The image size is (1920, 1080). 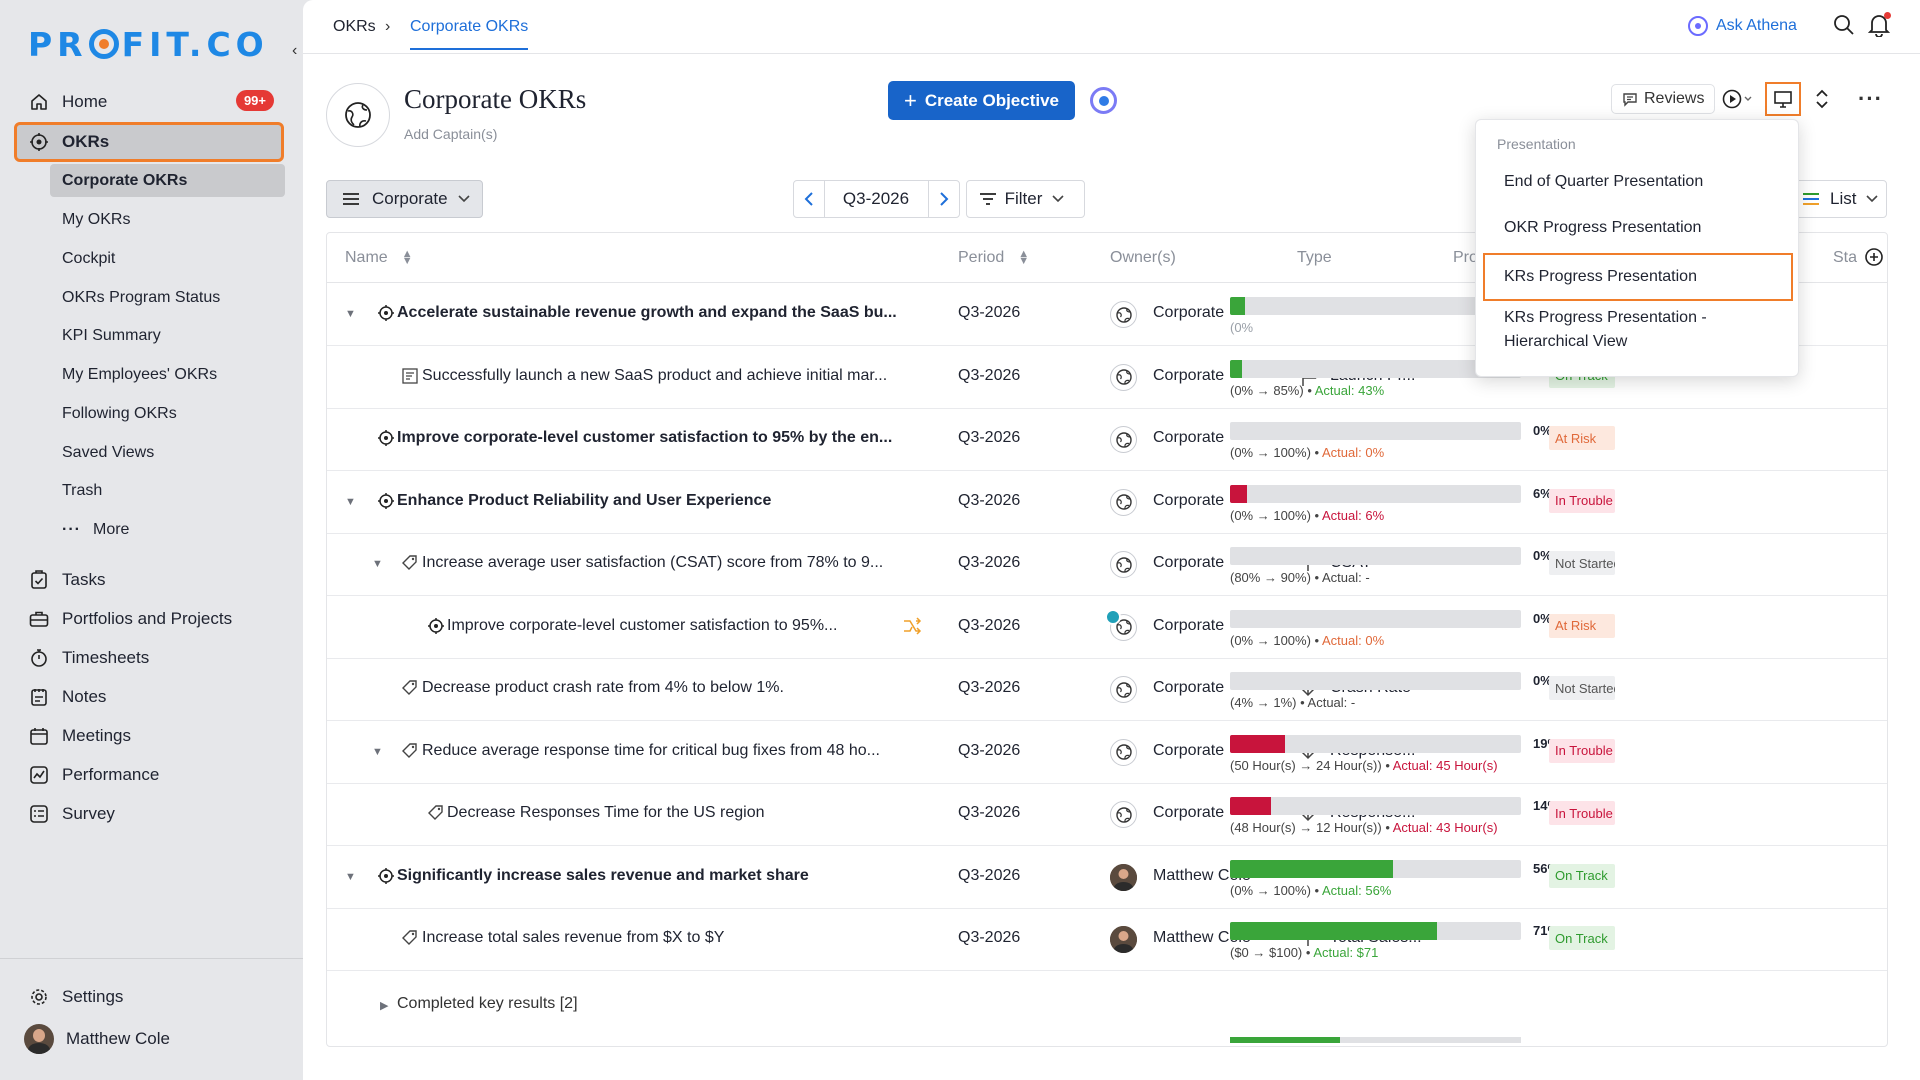 What do you see at coordinates (1844, 25) in the screenshot?
I see `search-icon` at bounding box center [1844, 25].